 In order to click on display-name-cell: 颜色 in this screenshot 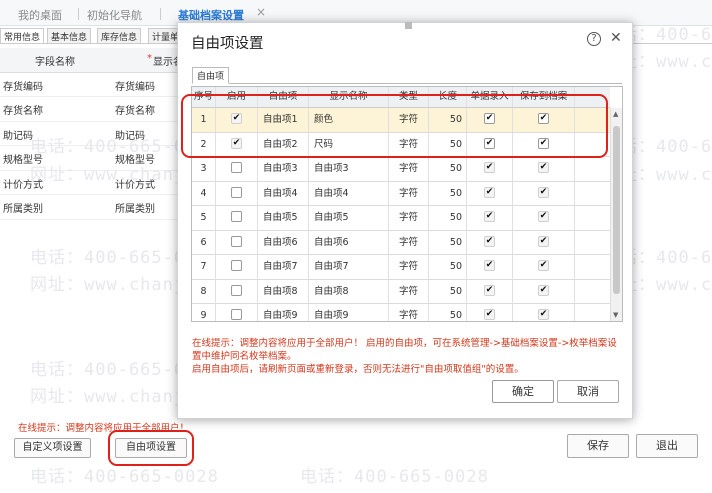, I will do `click(349, 120)`.